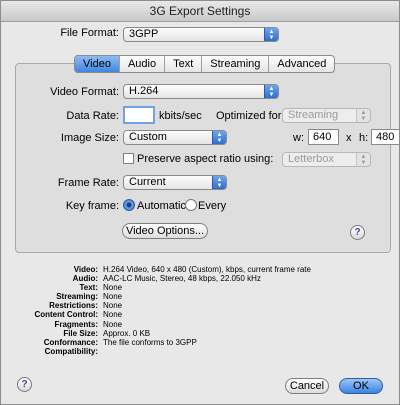 The image size is (400, 405). I want to click on tab-text: Text, so click(184, 64).